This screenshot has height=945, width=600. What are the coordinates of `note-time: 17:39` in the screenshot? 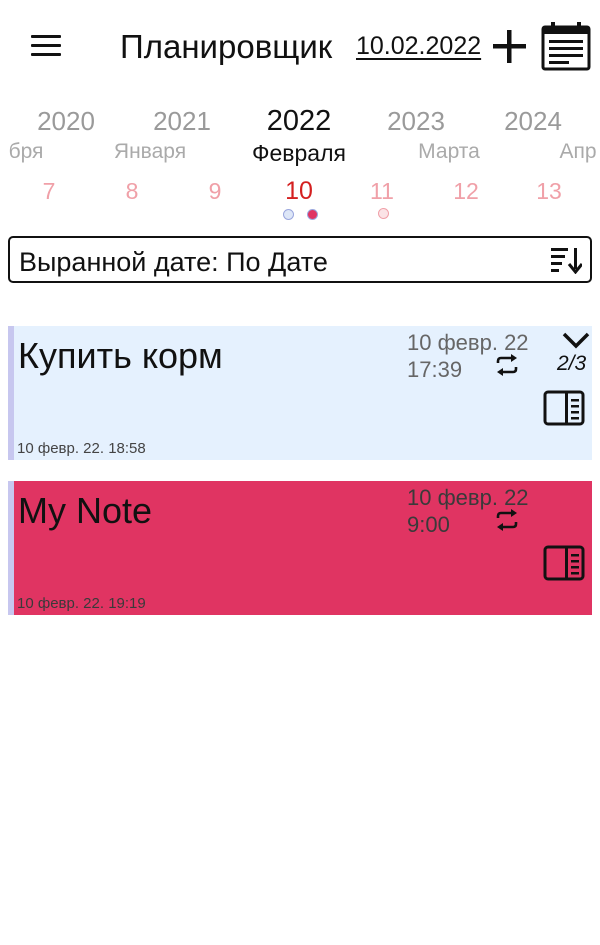 It's located at (435, 369).